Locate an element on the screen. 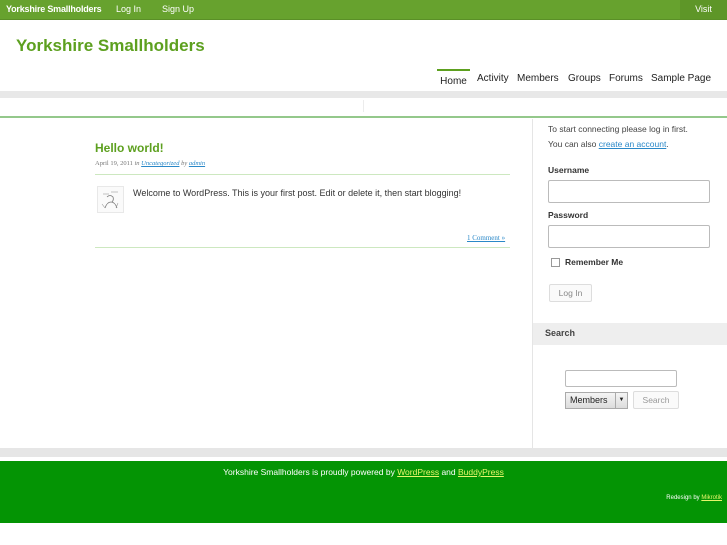 The width and height of the screenshot is (727, 545). search-scope-select: Members ▼ is located at coordinates (596, 400).